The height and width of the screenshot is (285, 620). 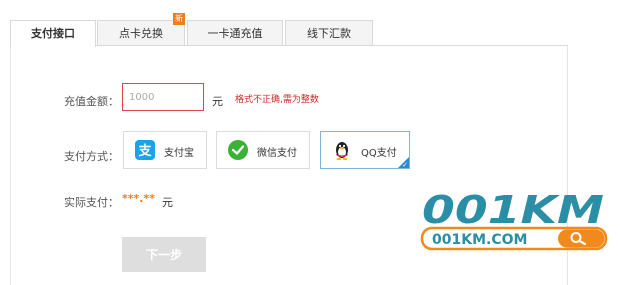 What do you see at coordinates (329, 32) in the screenshot?
I see `tab-offline-transfer: 线下汇款` at bounding box center [329, 32].